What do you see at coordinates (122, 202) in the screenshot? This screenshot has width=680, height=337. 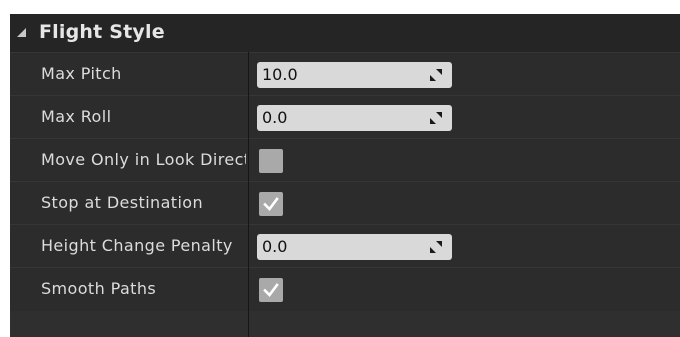 I see `property-label: Stop at Destination` at bounding box center [122, 202].